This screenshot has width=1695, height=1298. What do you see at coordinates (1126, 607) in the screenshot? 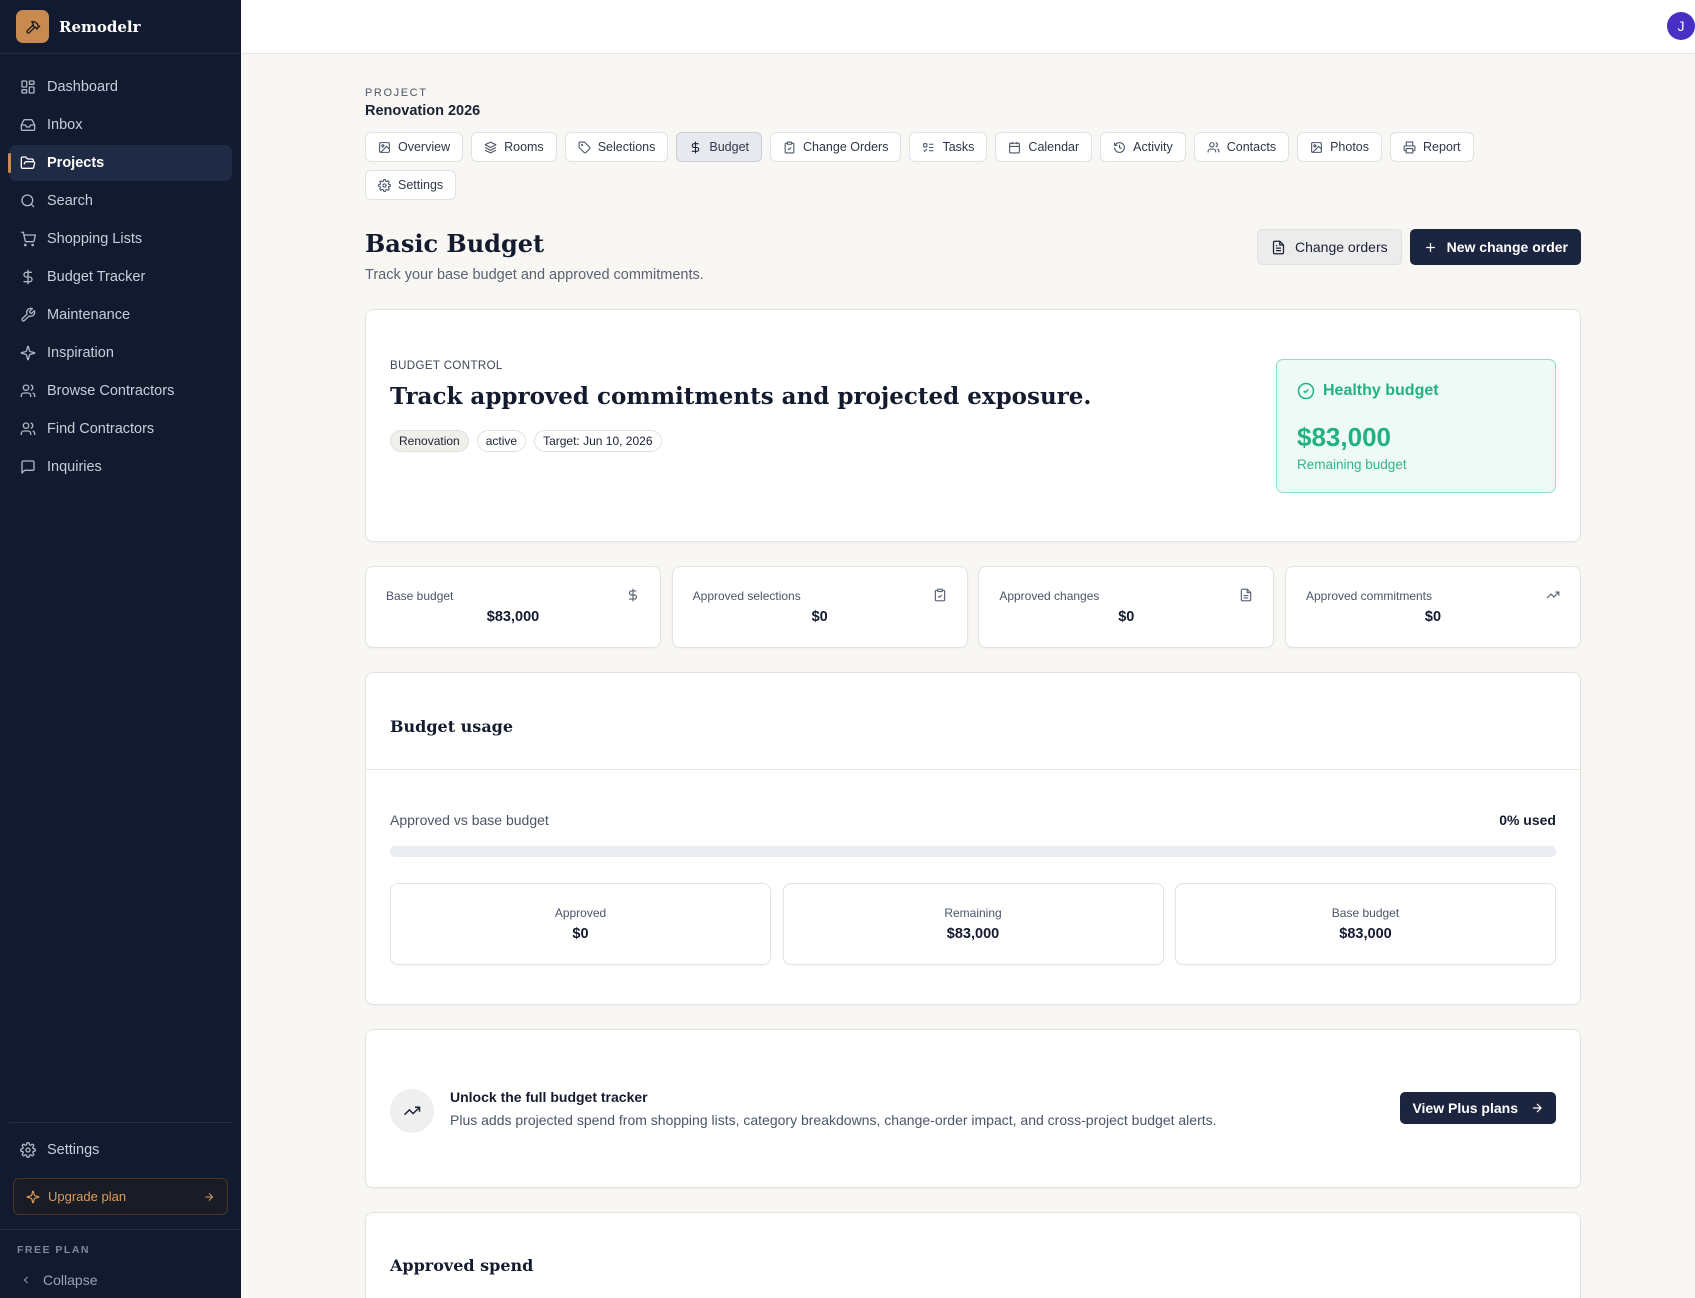
I see `stat-approved-changes: Approved changes $0` at bounding box center [1126, 607].